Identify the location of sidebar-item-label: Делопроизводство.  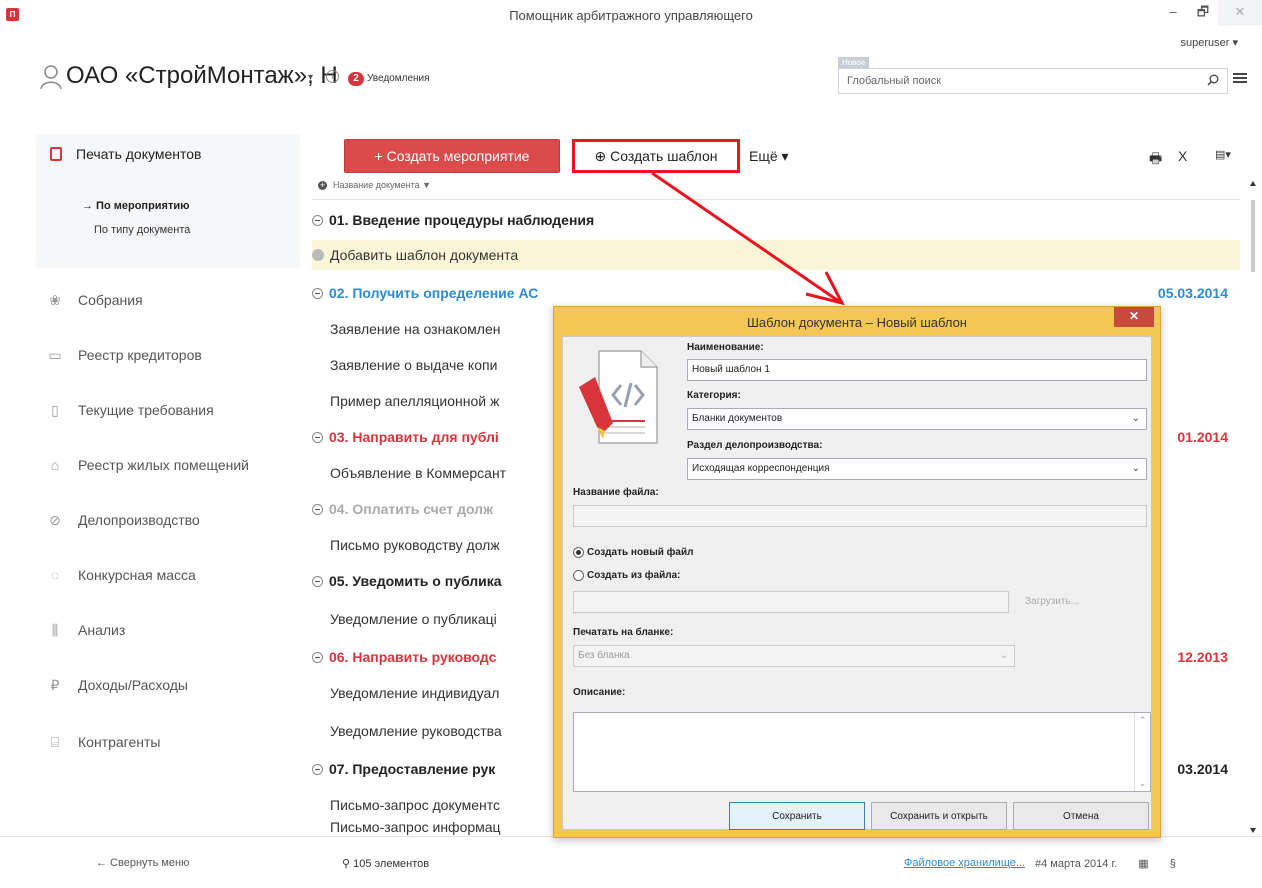
(139, 520).